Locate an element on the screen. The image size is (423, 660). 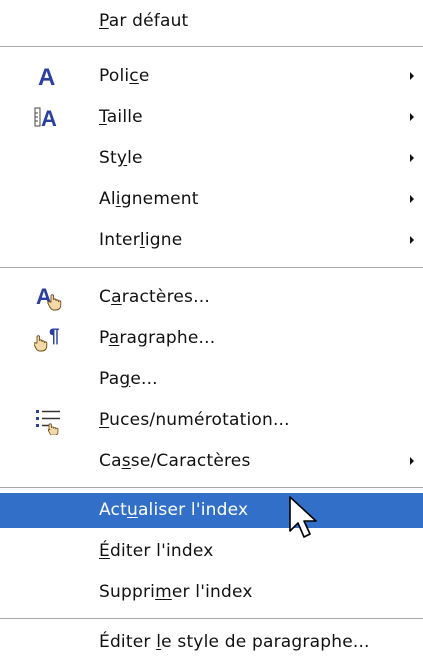
menu-item-actualiser-index: Actualiser l'index is located at coordinates (211, 510).